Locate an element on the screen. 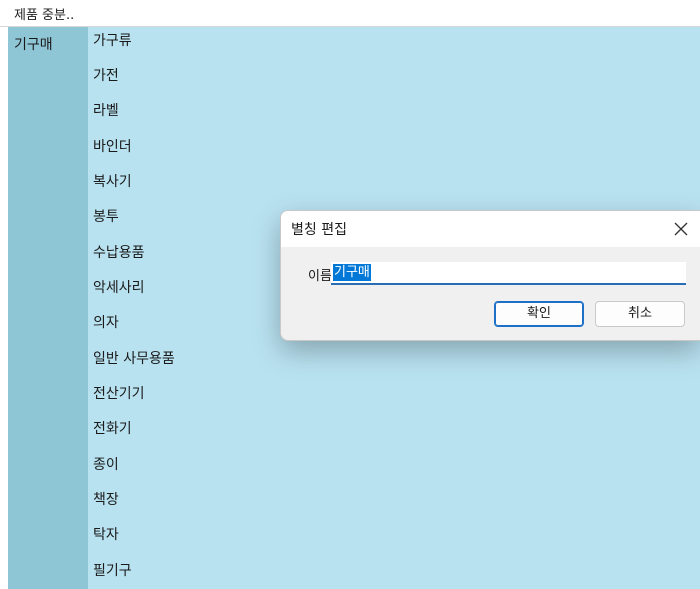  edit-alias-dialog: 별칭 편집 이름: 기구매 확인 취소 is located at coordinates (490, 275).